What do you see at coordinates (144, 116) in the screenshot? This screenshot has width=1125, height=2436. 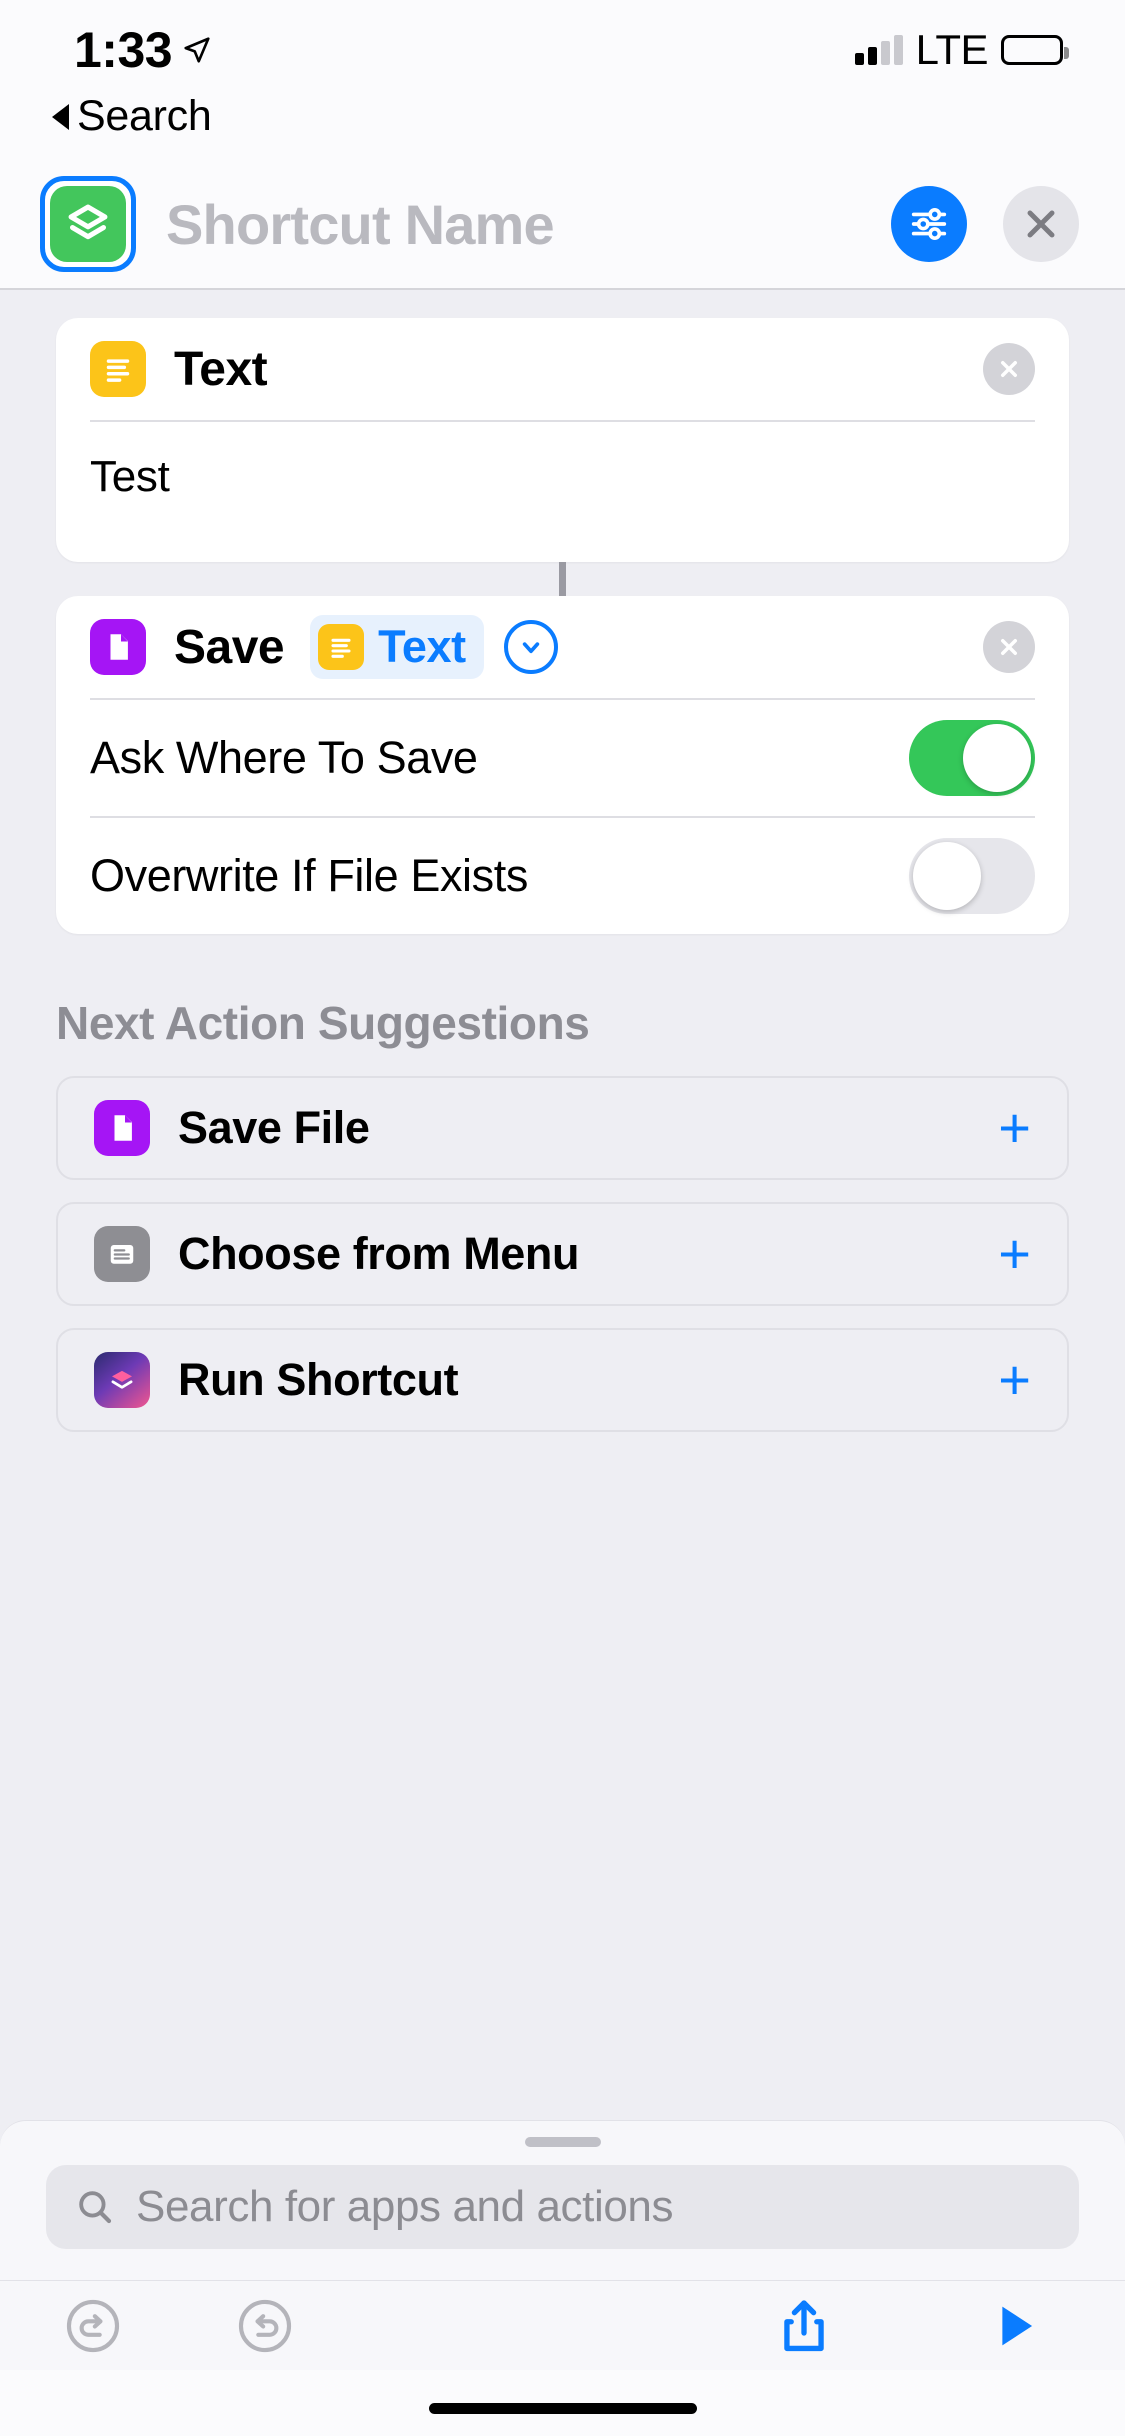 I see `back-label: Search` at bounding box center [144, 116].